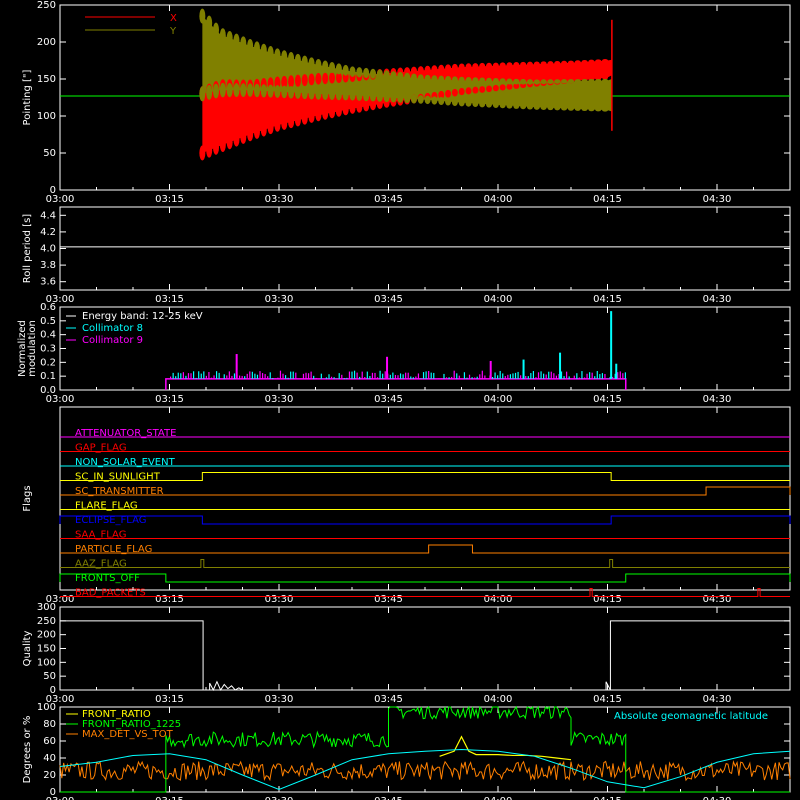 Image resolution: width=800 pixels, height=800 pixels. What do you see at coordinates (169, 299) in the screenshot?
I see `roll-period-xtick-label: 03:15` at bounding box center [169, 299].